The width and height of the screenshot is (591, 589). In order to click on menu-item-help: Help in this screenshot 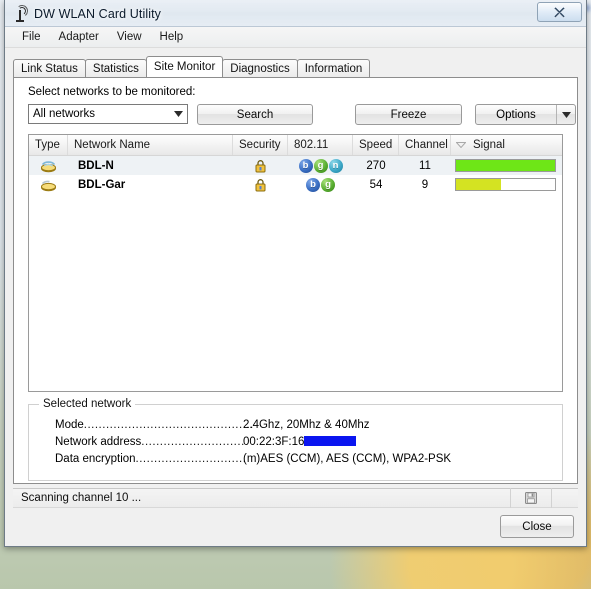, I will do `click(172, 37)`.